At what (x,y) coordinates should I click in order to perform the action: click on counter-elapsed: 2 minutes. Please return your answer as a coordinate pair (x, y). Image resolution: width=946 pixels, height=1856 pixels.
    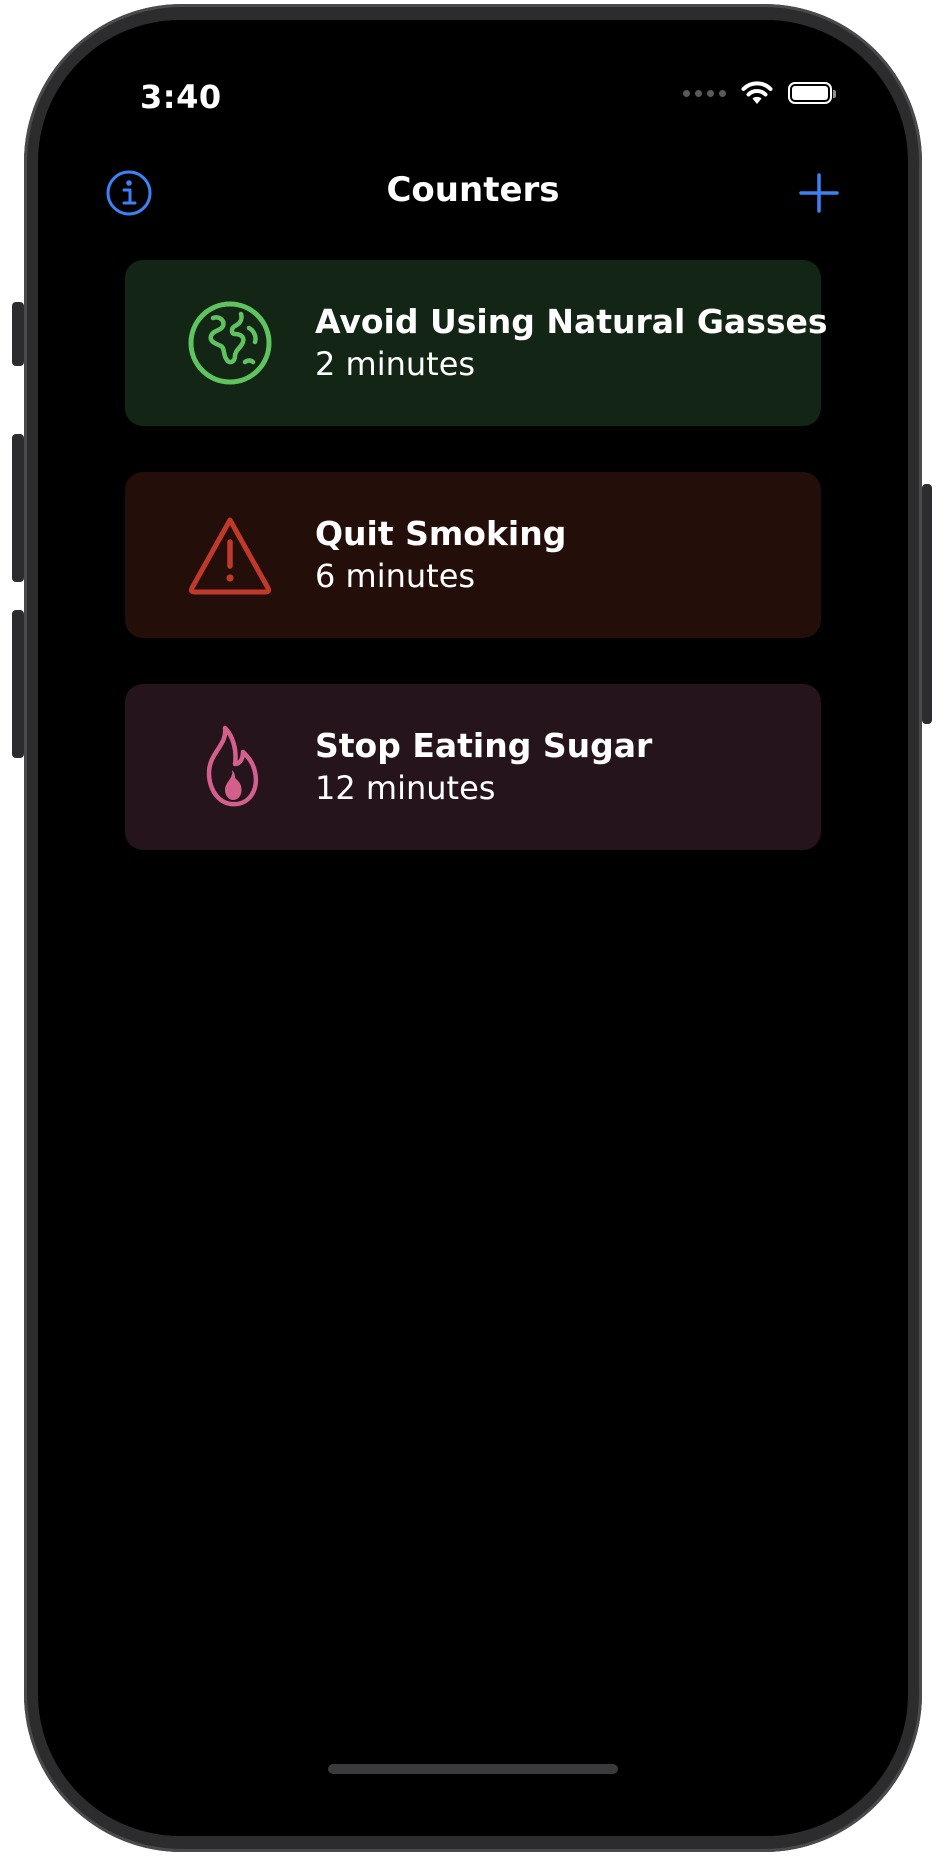
    Looking at the image, I should click on (395, 364).